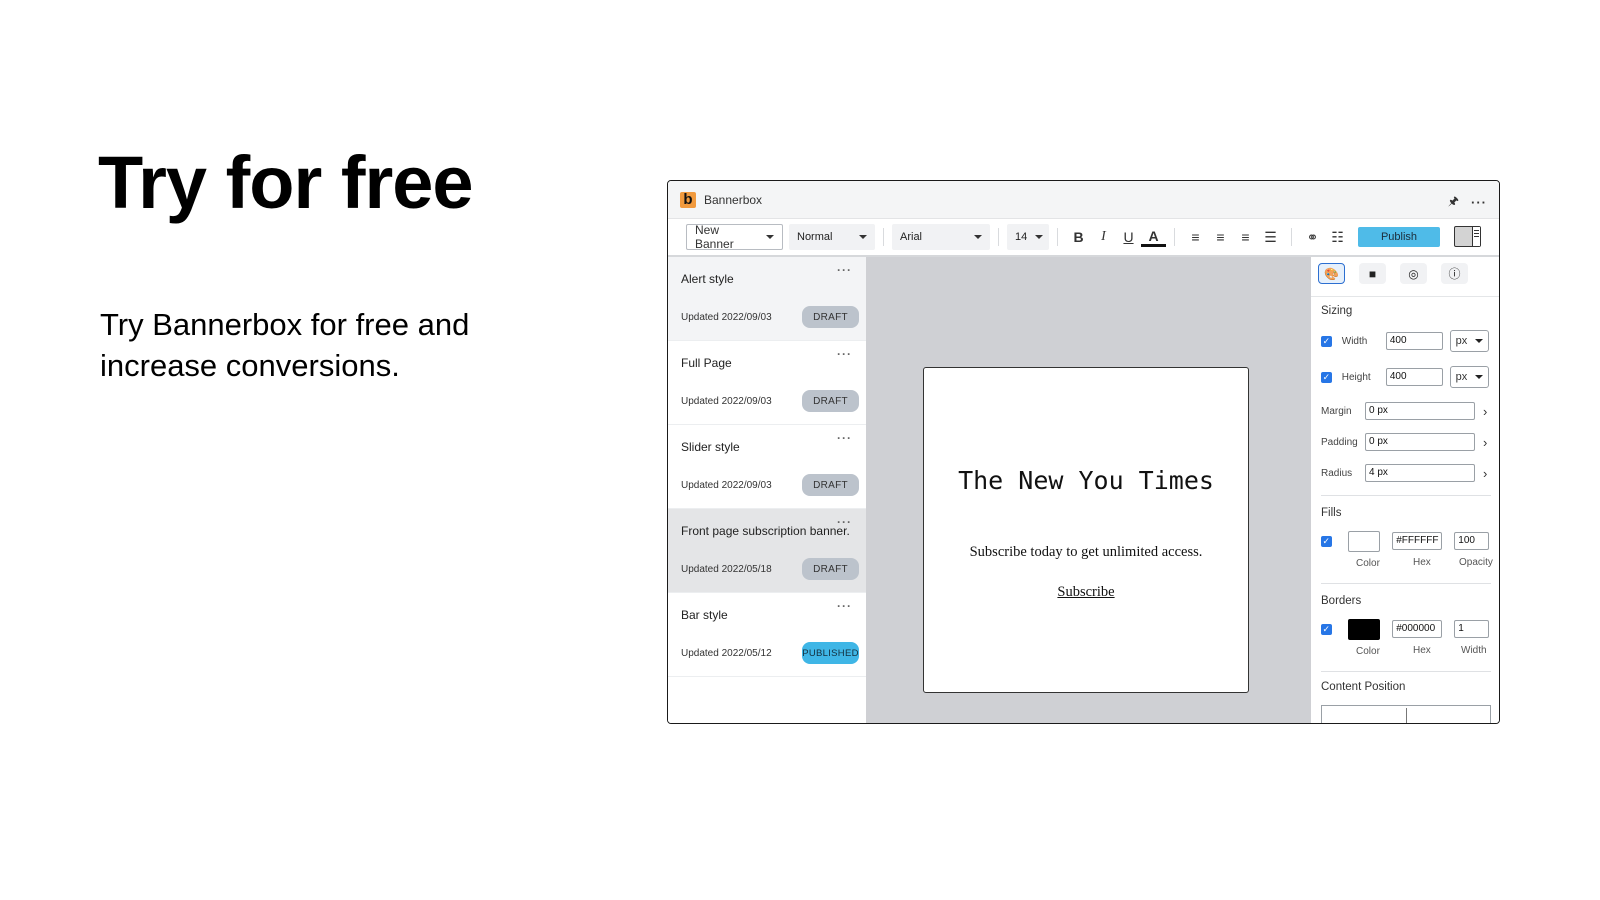 This screenshot has width=1600, height=900. Describe the element at coordinates (286, 182) in the screenshot. I see `hero-title: Try for free` at that location.